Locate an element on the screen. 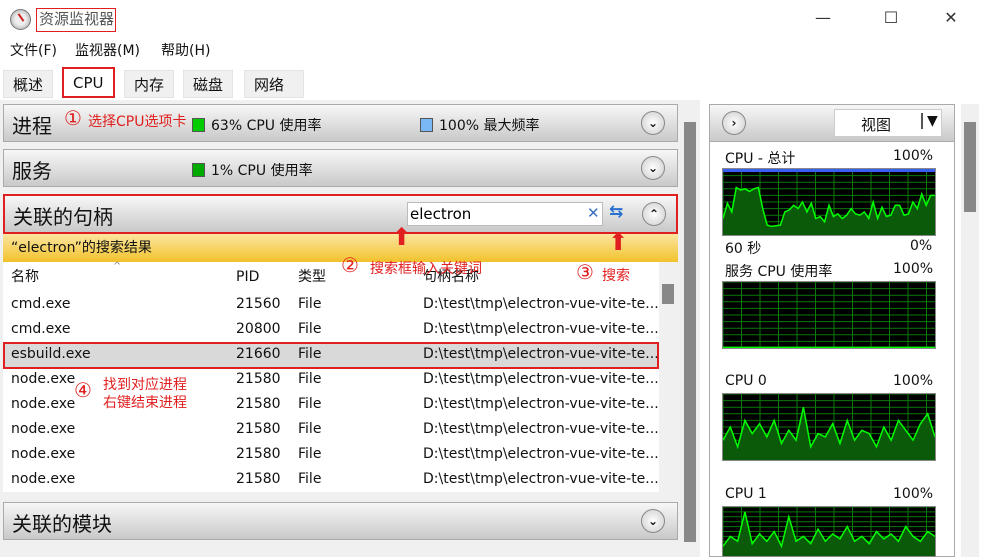 This screenshot has width=982, height=560. tab-disk: 磁盘 is located at coordinates (208, 84).